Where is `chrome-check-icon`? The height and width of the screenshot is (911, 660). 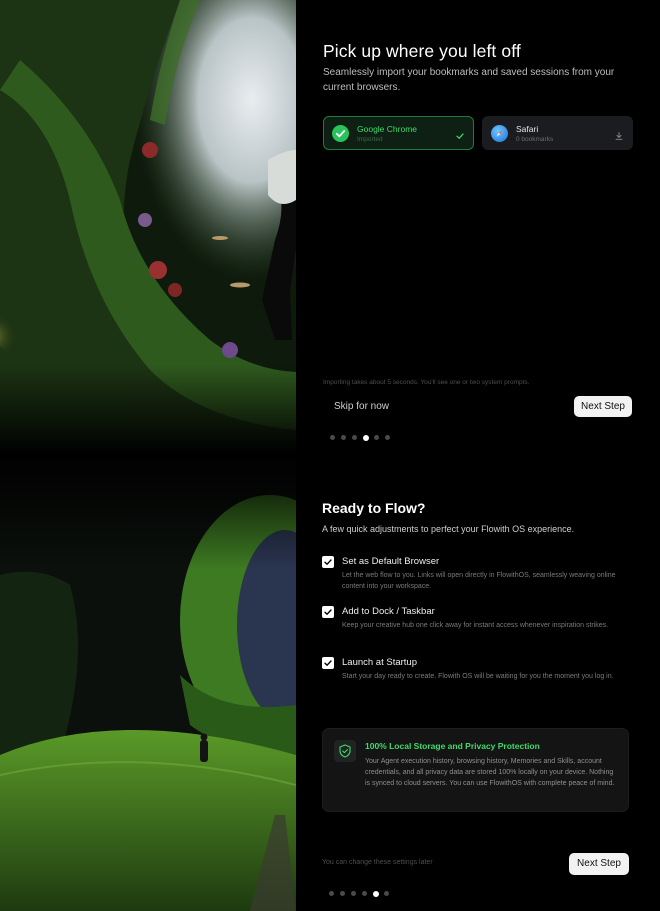
chrome-check-icon is located at coordinates (340, 133).